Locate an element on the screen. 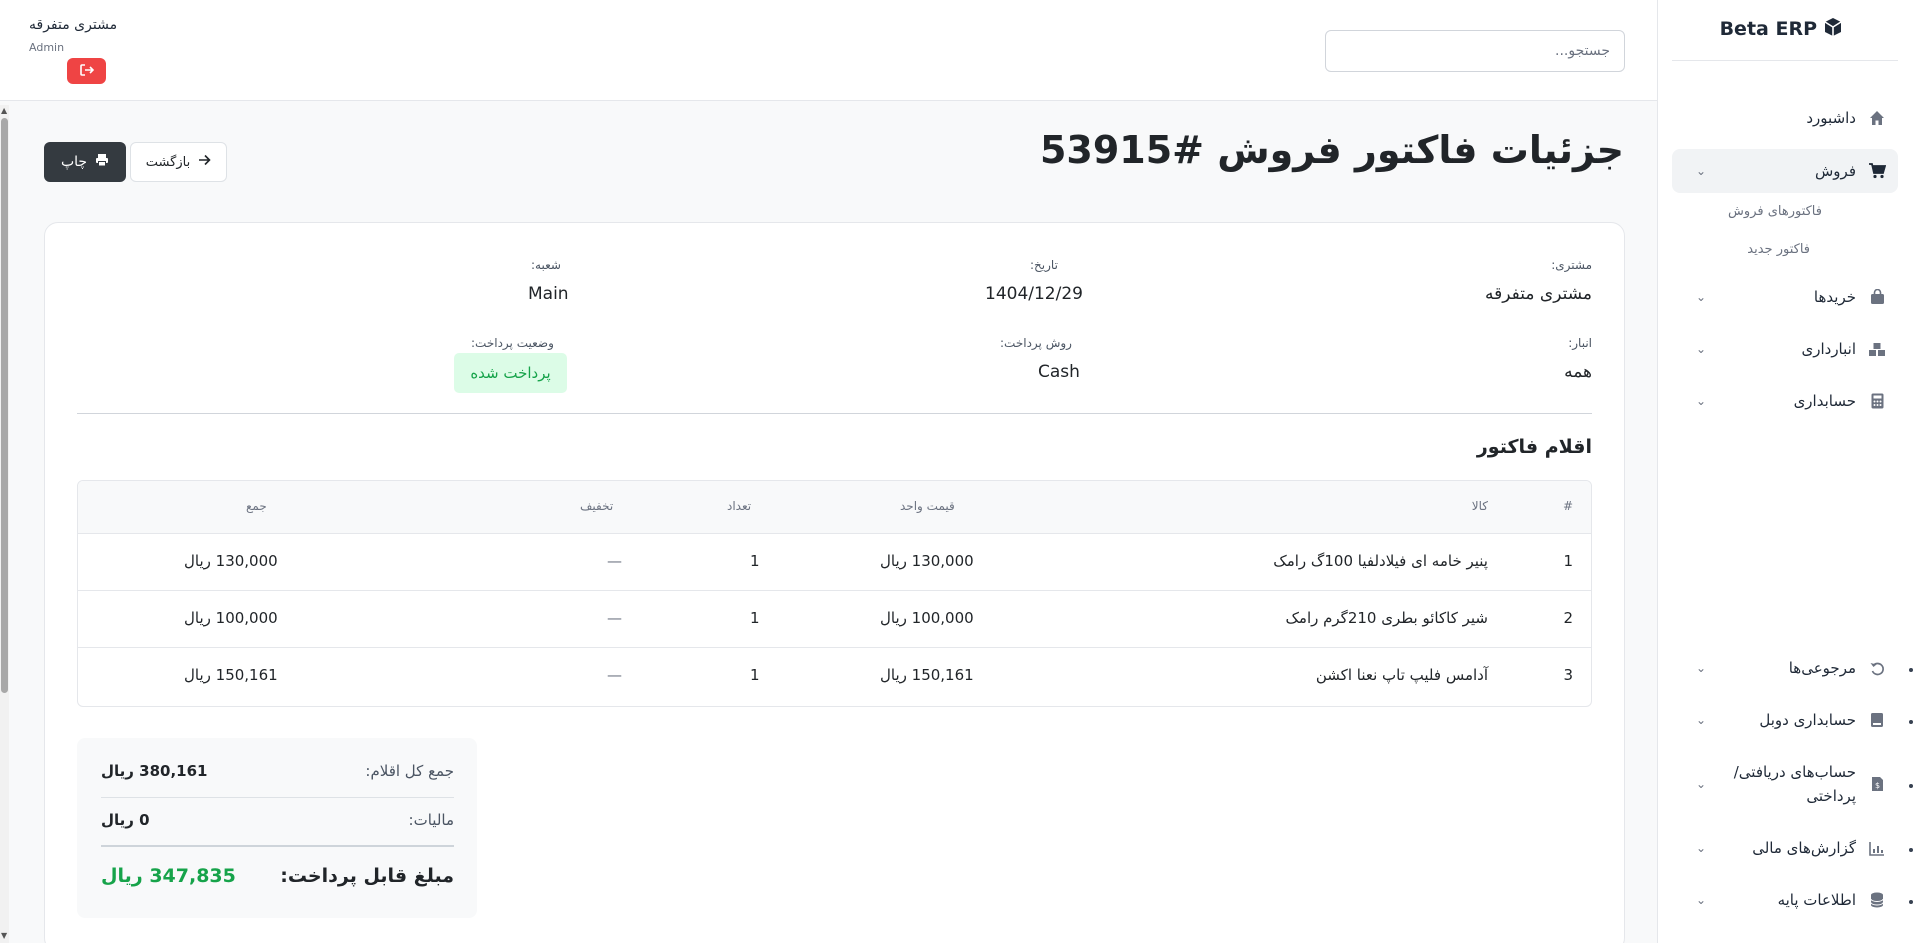 The height and width of the screenshot is (943, 1916). sidebar-item-label: انبارداری is located at coordinates (1828, 349).